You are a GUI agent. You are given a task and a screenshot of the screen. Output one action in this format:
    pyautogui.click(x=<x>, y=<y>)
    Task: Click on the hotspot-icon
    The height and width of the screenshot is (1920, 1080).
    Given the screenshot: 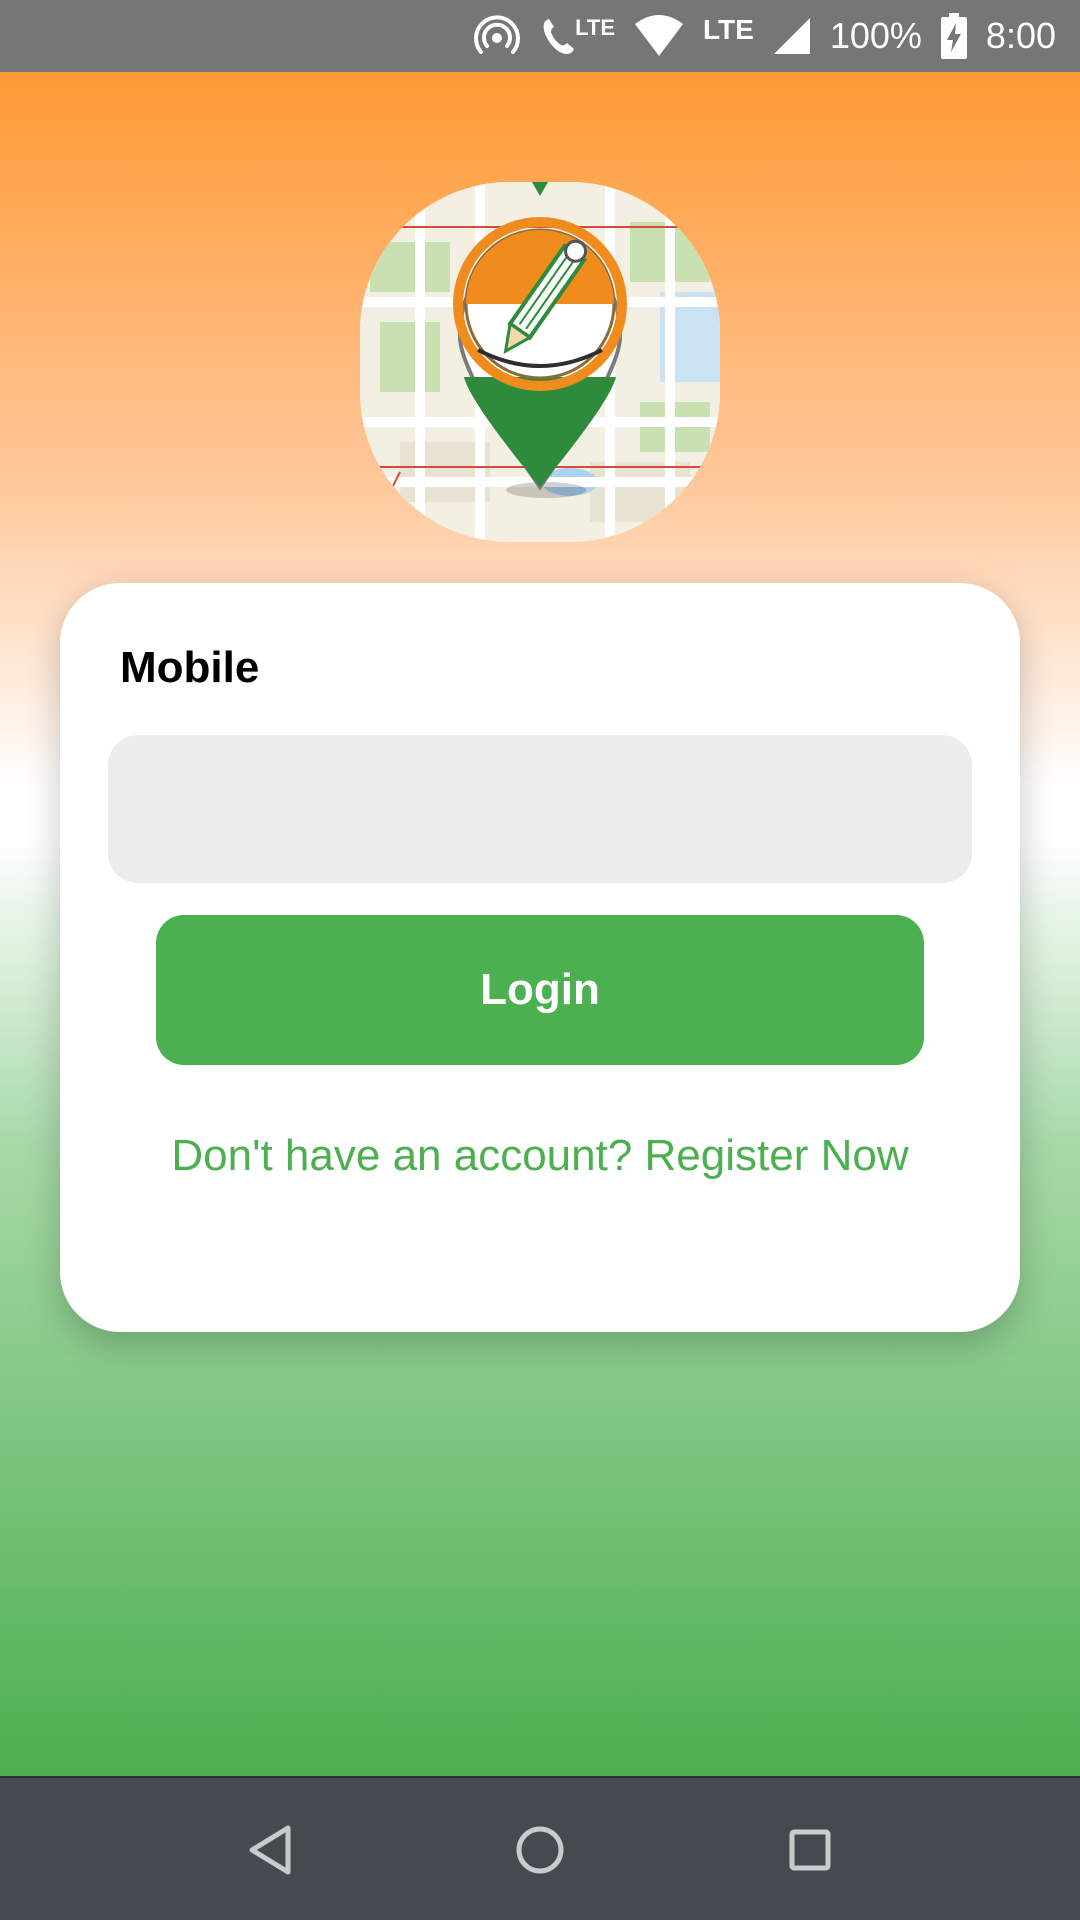 What is the action you would take?
    pyautogui.click(x=497, y=36)
    